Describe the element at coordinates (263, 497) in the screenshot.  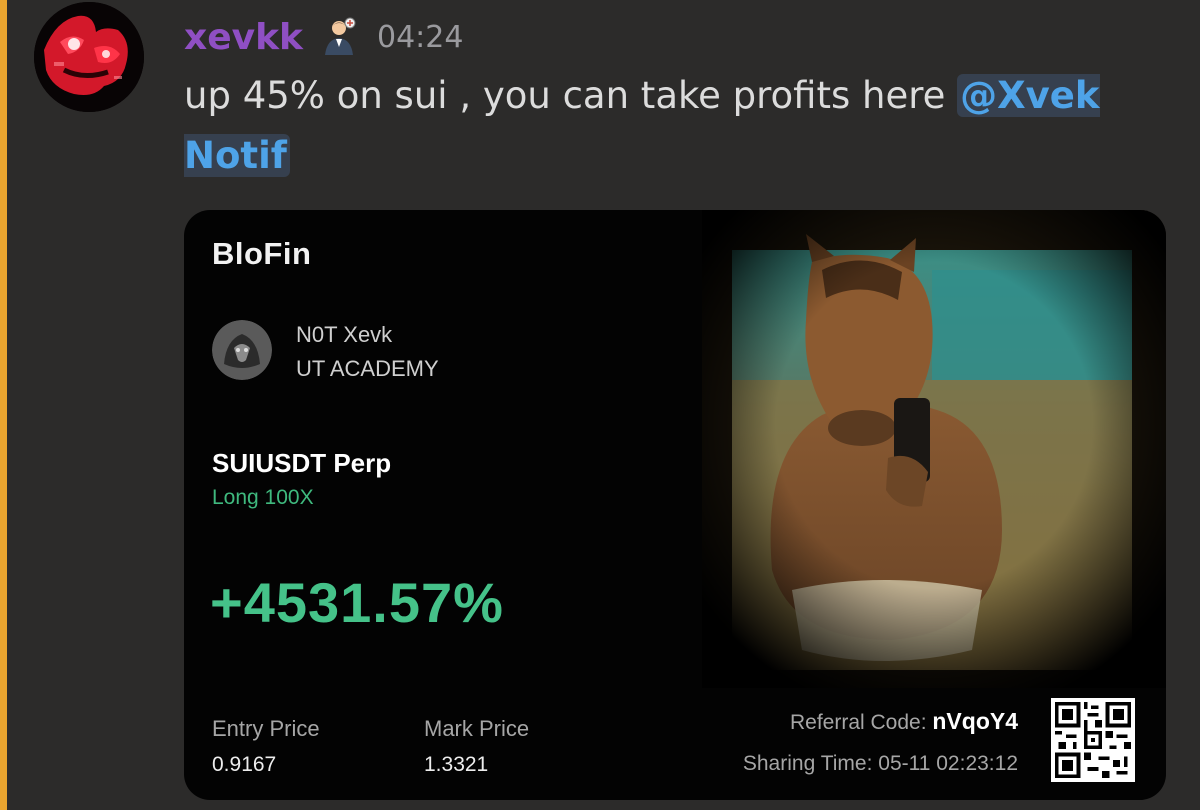
I see `position-side-leverage: Long 100X` at that location.